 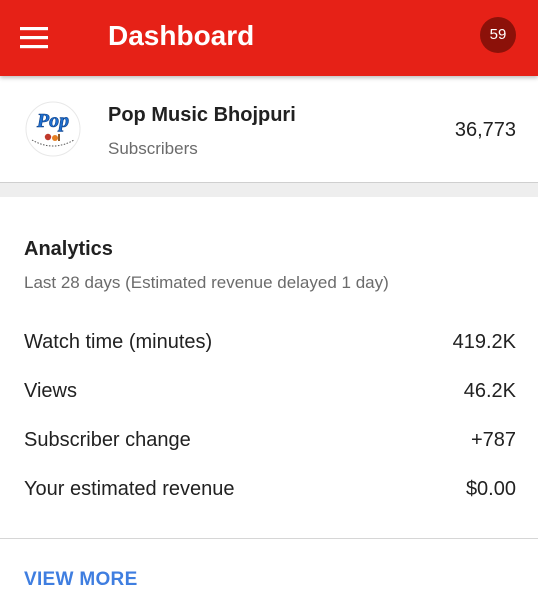 What do you see at coordinates (107, 439) in the screenshot?
I see `metric-label: Subscriber change` at bounding box center [107, 439].